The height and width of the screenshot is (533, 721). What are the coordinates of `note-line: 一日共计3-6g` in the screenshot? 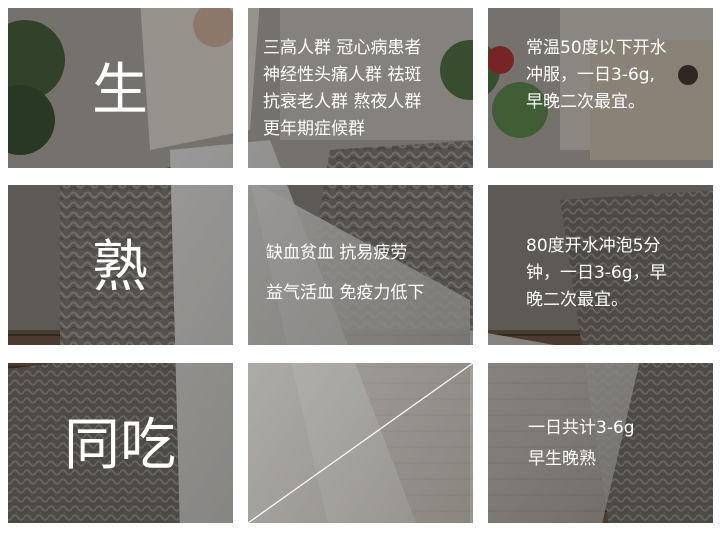 It's located at (581, 428).